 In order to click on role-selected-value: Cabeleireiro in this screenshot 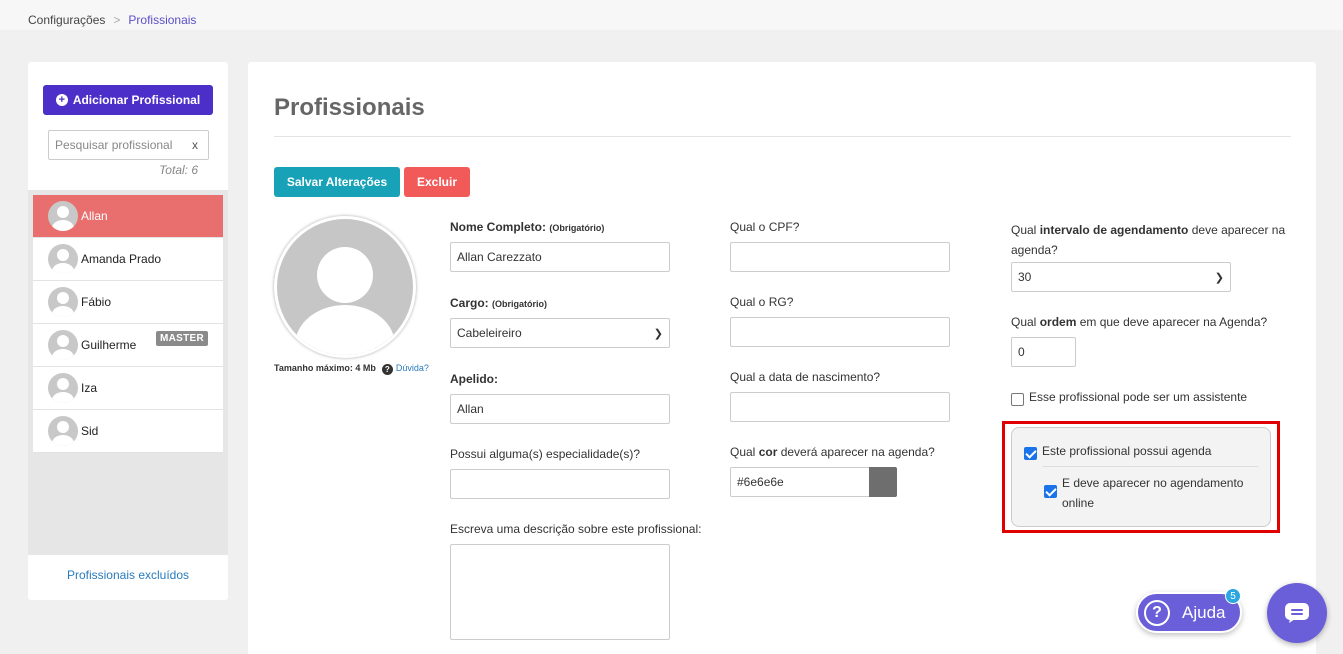, I will do `click(489, 333)`.